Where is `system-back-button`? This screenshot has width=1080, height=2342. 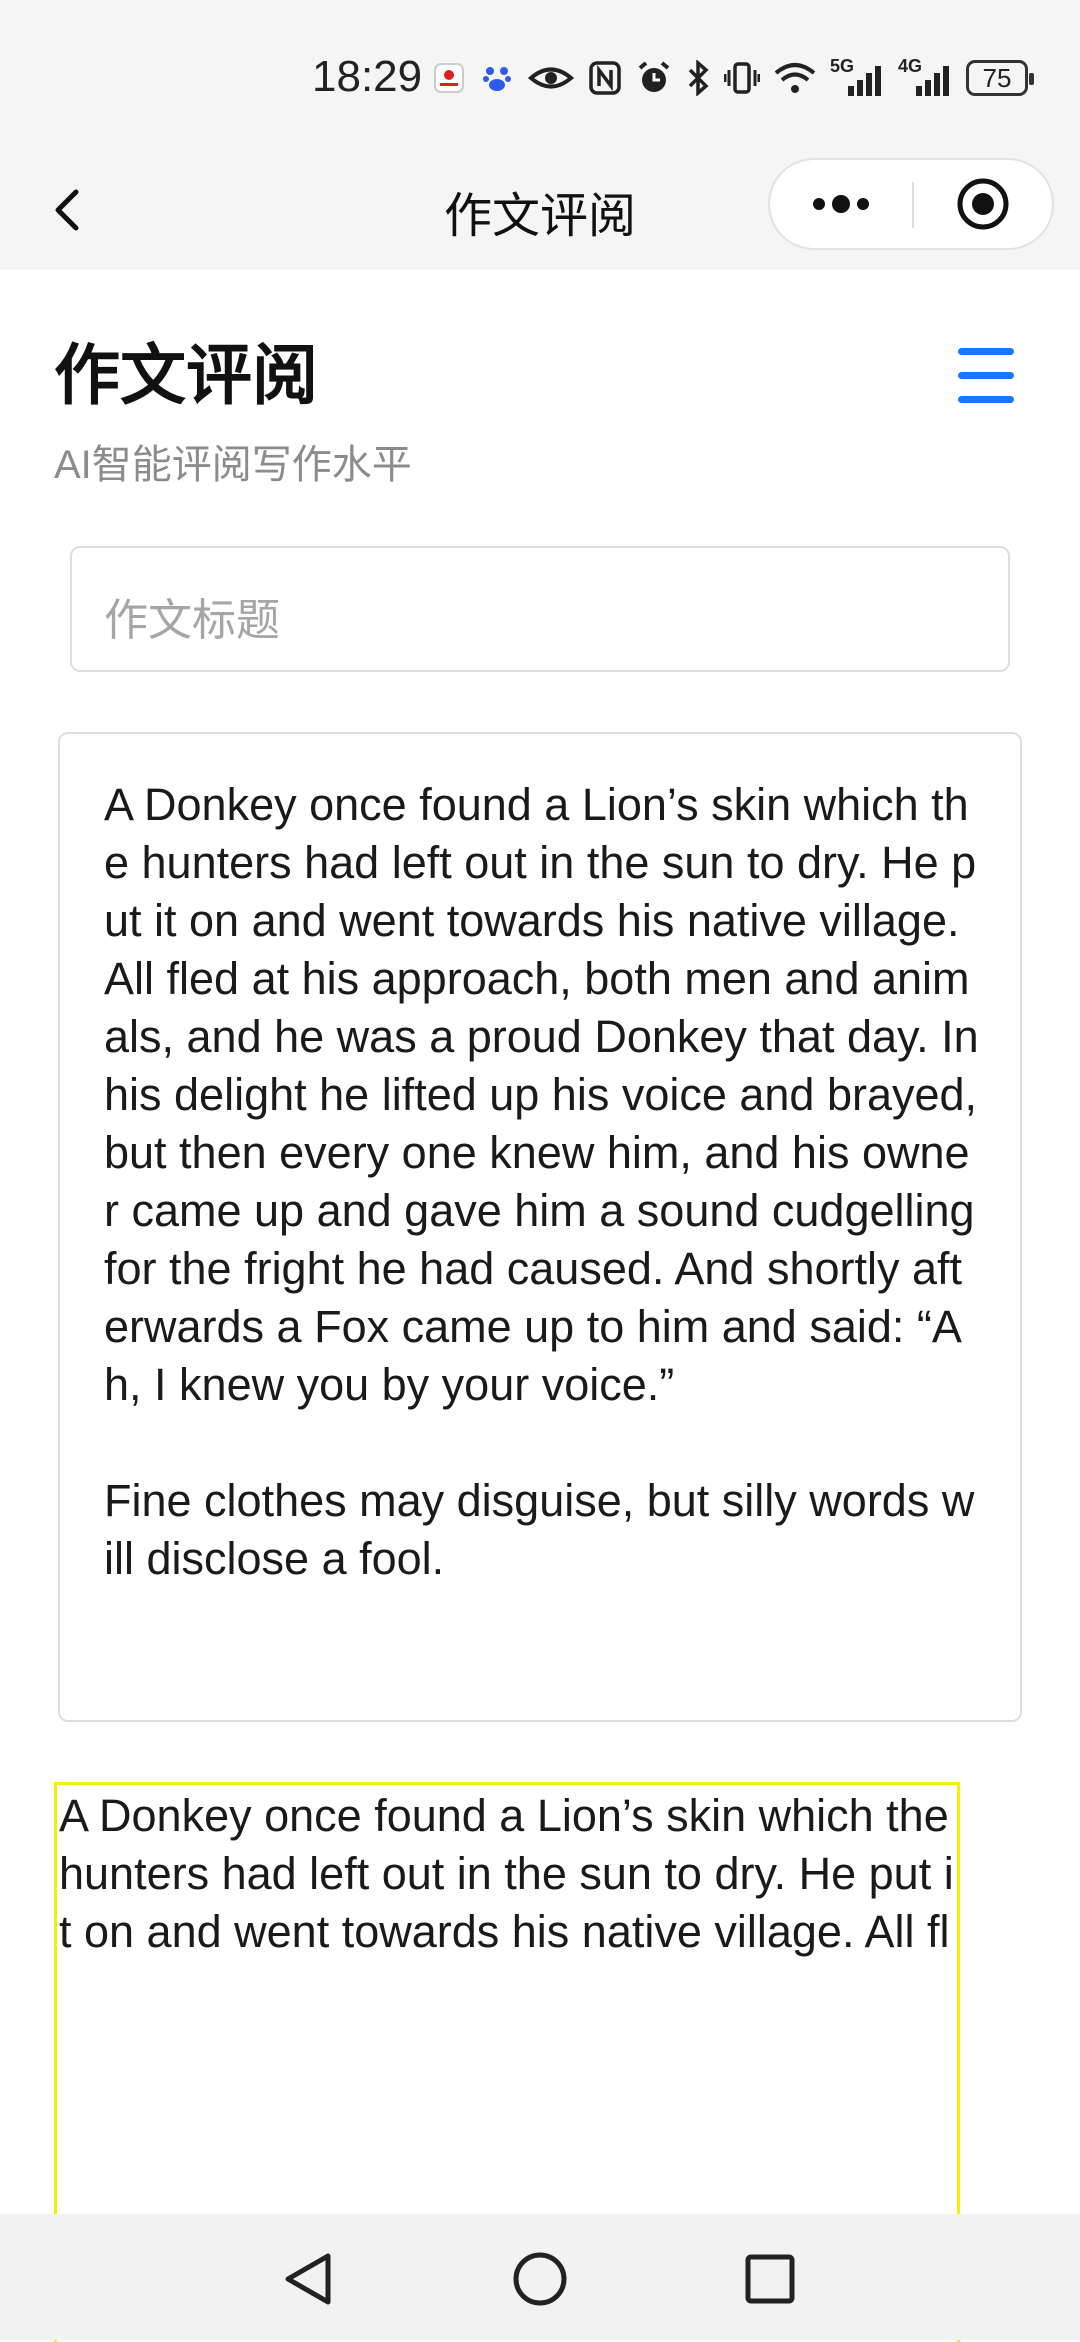 system-back-button is located at coordinates (309, 2279).